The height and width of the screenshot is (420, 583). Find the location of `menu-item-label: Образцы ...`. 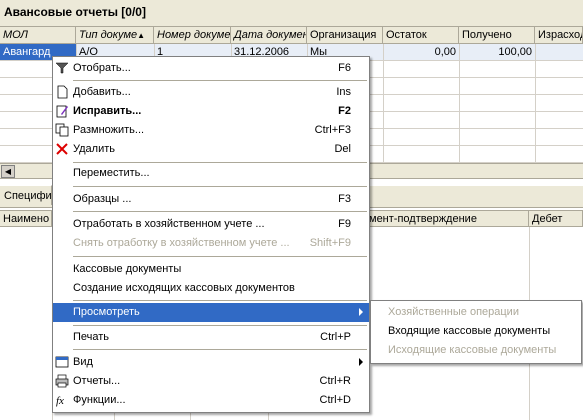

menu-item-label: Образцы ... is located at coordinates (102, 199).